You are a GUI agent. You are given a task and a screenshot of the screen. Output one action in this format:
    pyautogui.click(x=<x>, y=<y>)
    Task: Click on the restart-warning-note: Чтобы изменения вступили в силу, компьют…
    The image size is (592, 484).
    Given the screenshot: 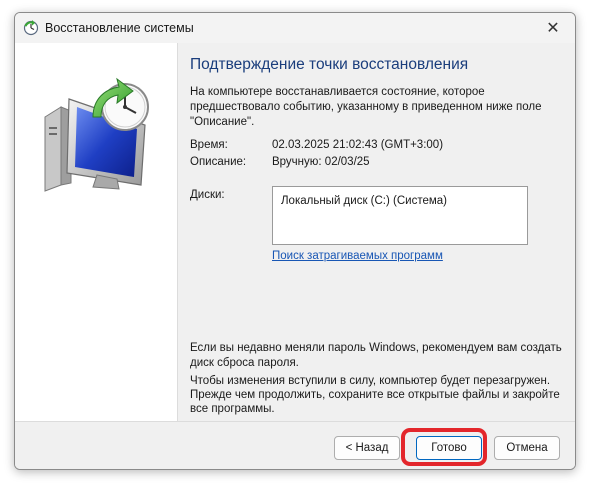 What is the action you would take?
    pyautogui.click(x=375, y=395)
    